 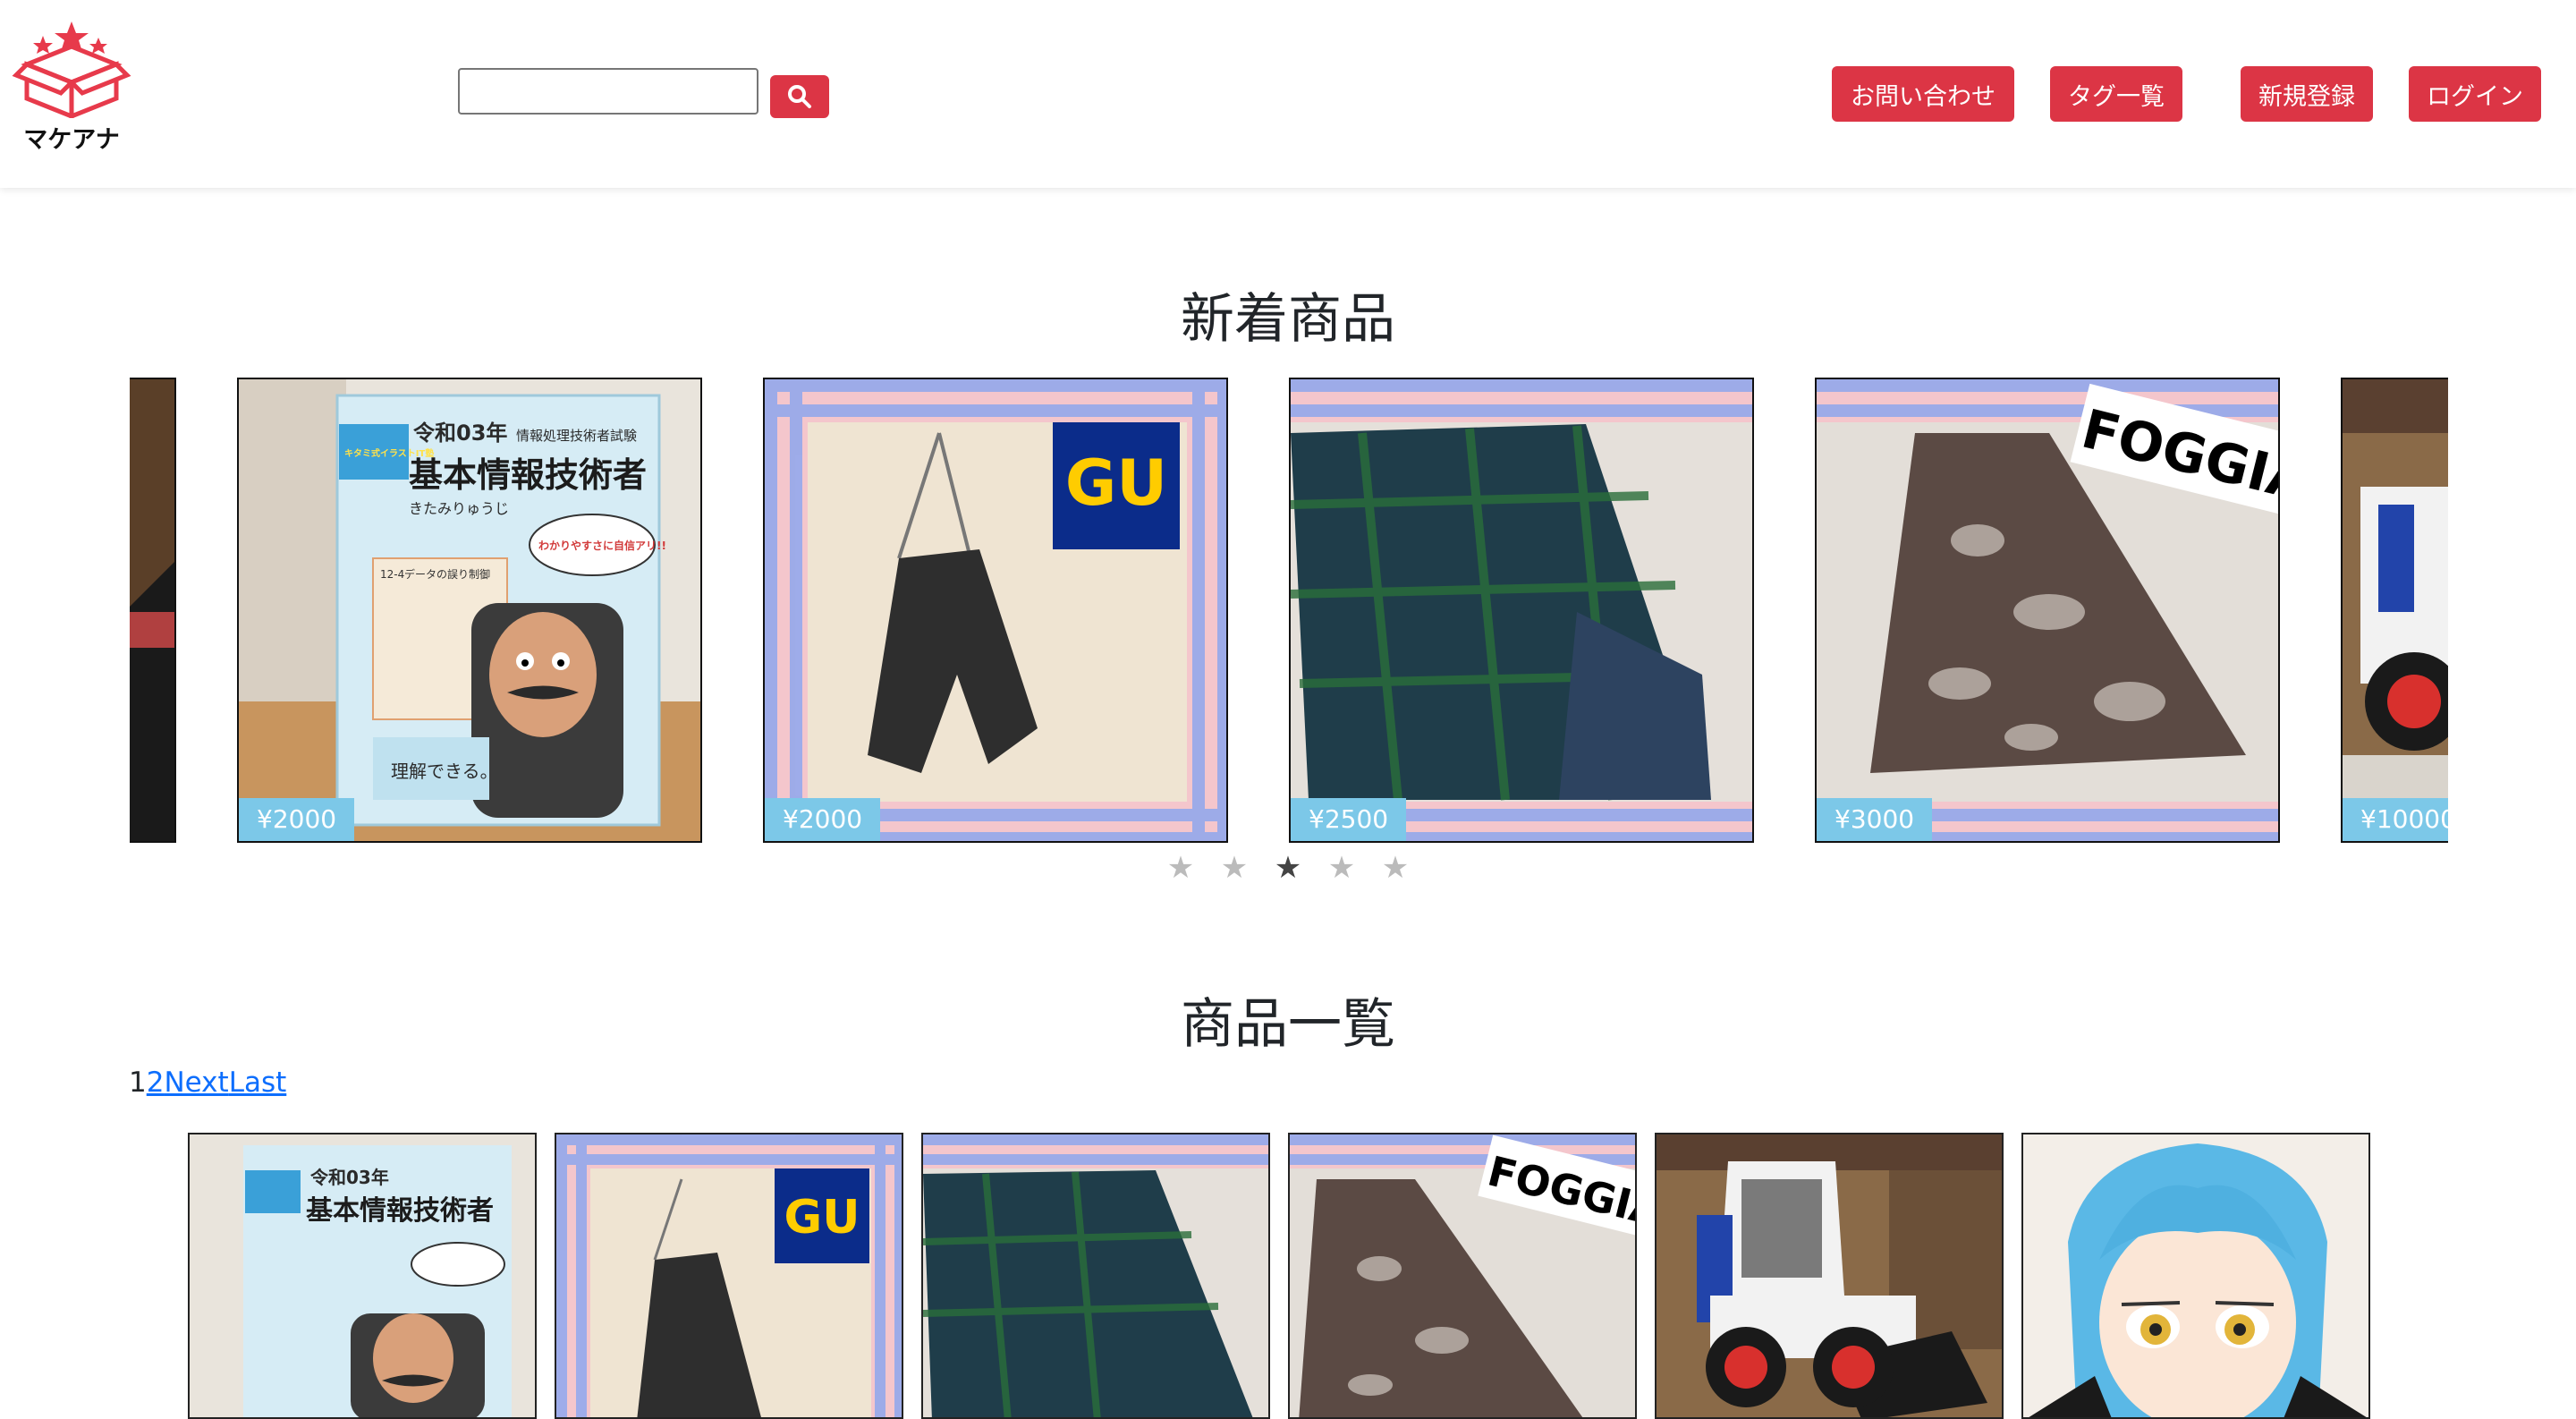 I want to click on product-card: FOGGIA, so click(x=1462, y=1276).